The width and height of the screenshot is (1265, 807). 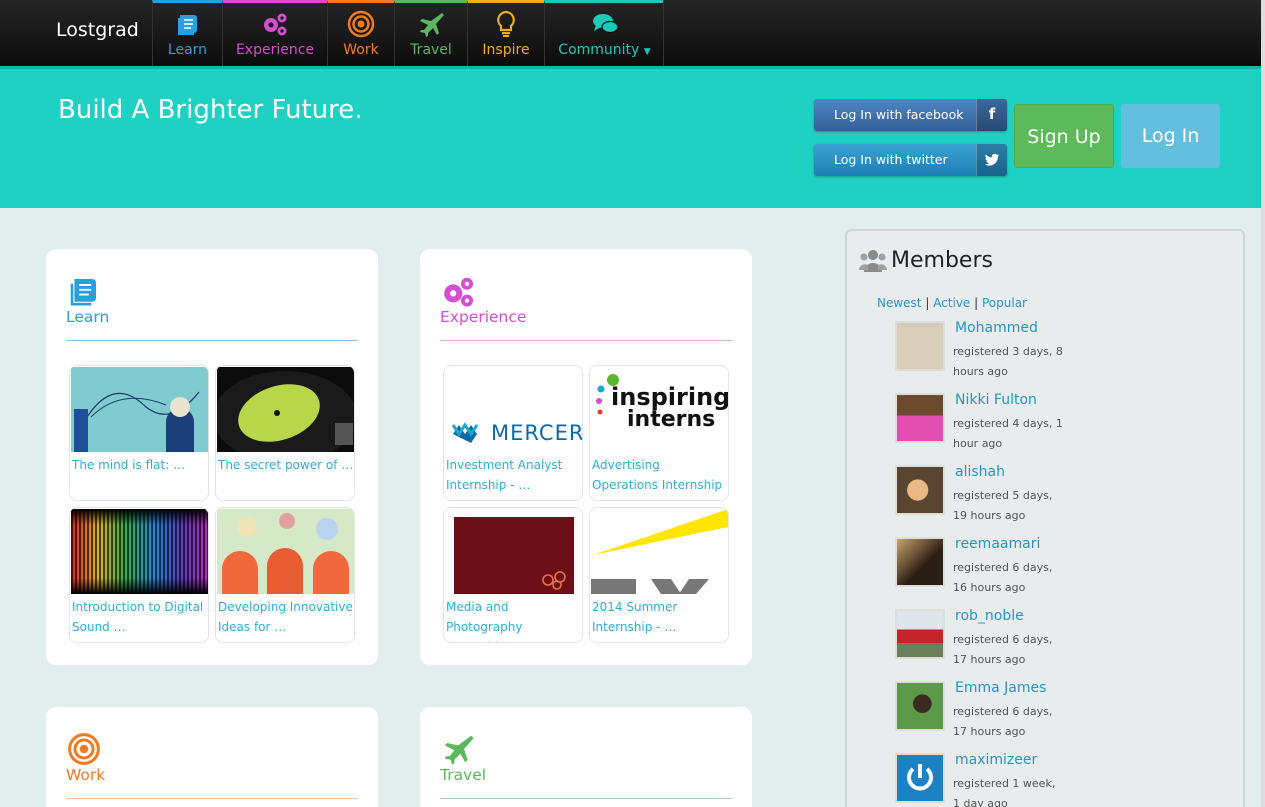 I want to click on member-name: rob_noble, so click(x=989, y=616).